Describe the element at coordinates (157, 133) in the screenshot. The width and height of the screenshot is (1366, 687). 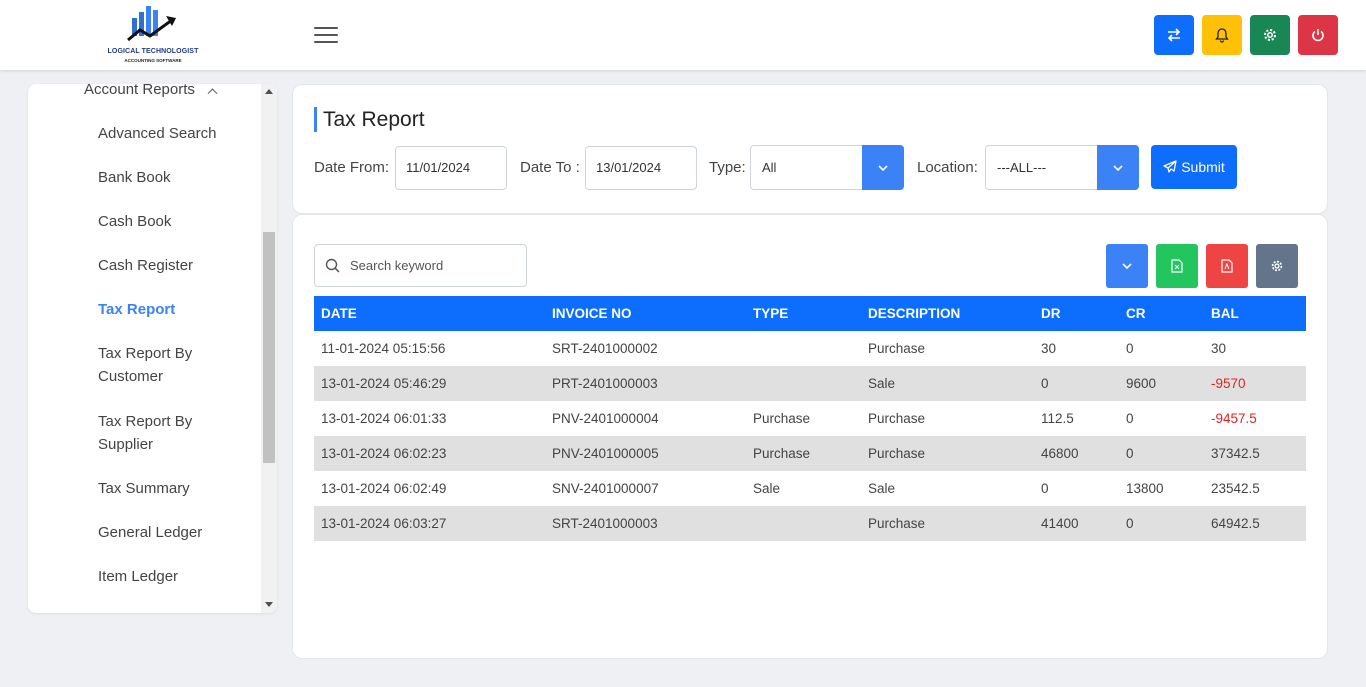
I see `sidebar-item-advanced-search: Advanced Search` at that location.